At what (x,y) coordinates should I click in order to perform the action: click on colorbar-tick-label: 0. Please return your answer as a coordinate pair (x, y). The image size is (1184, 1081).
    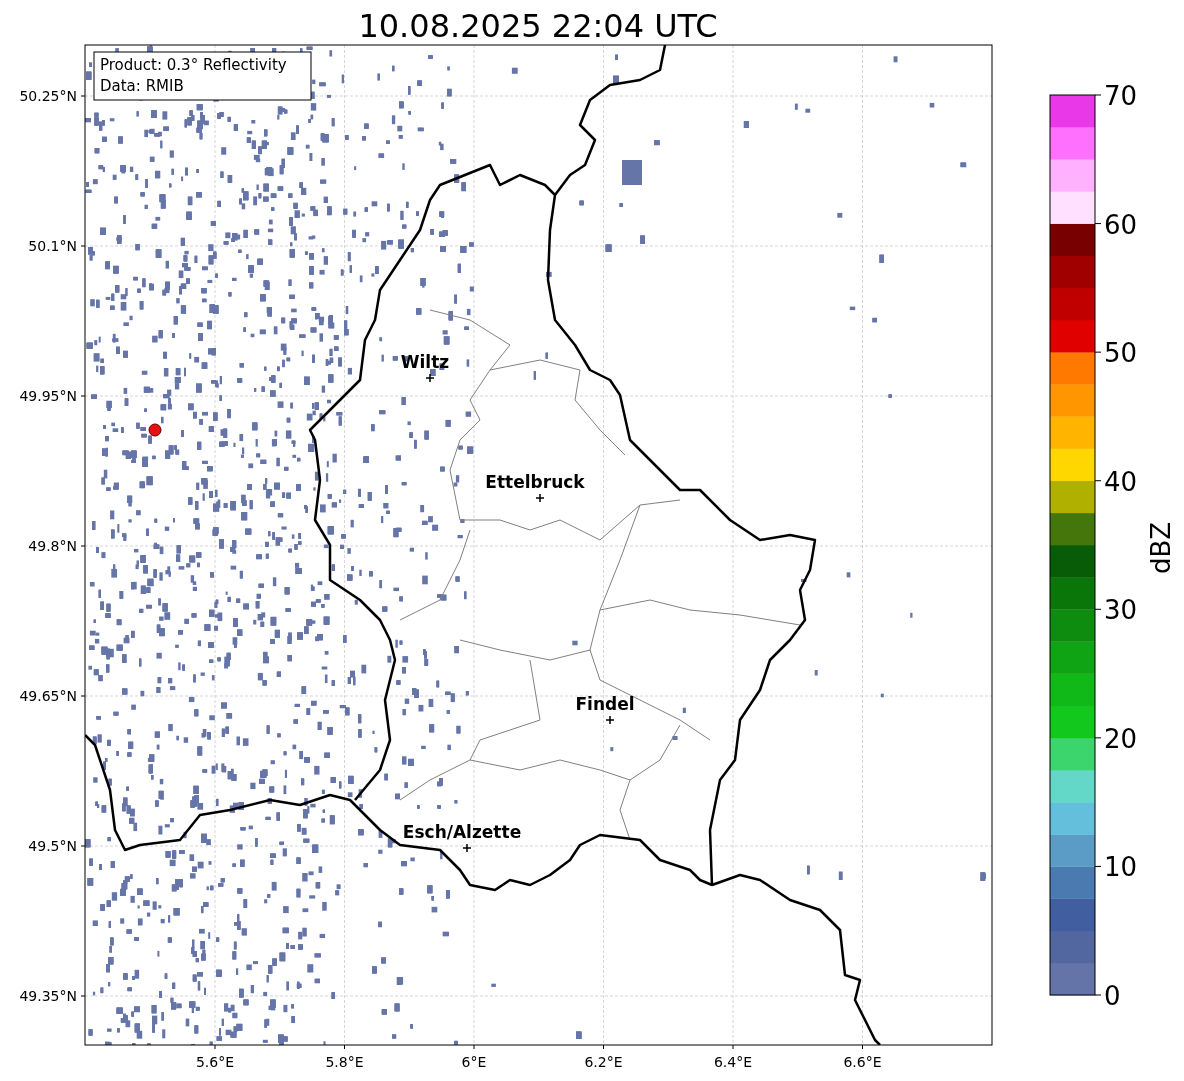
    Looking at the image, I should click on (1112, 996).